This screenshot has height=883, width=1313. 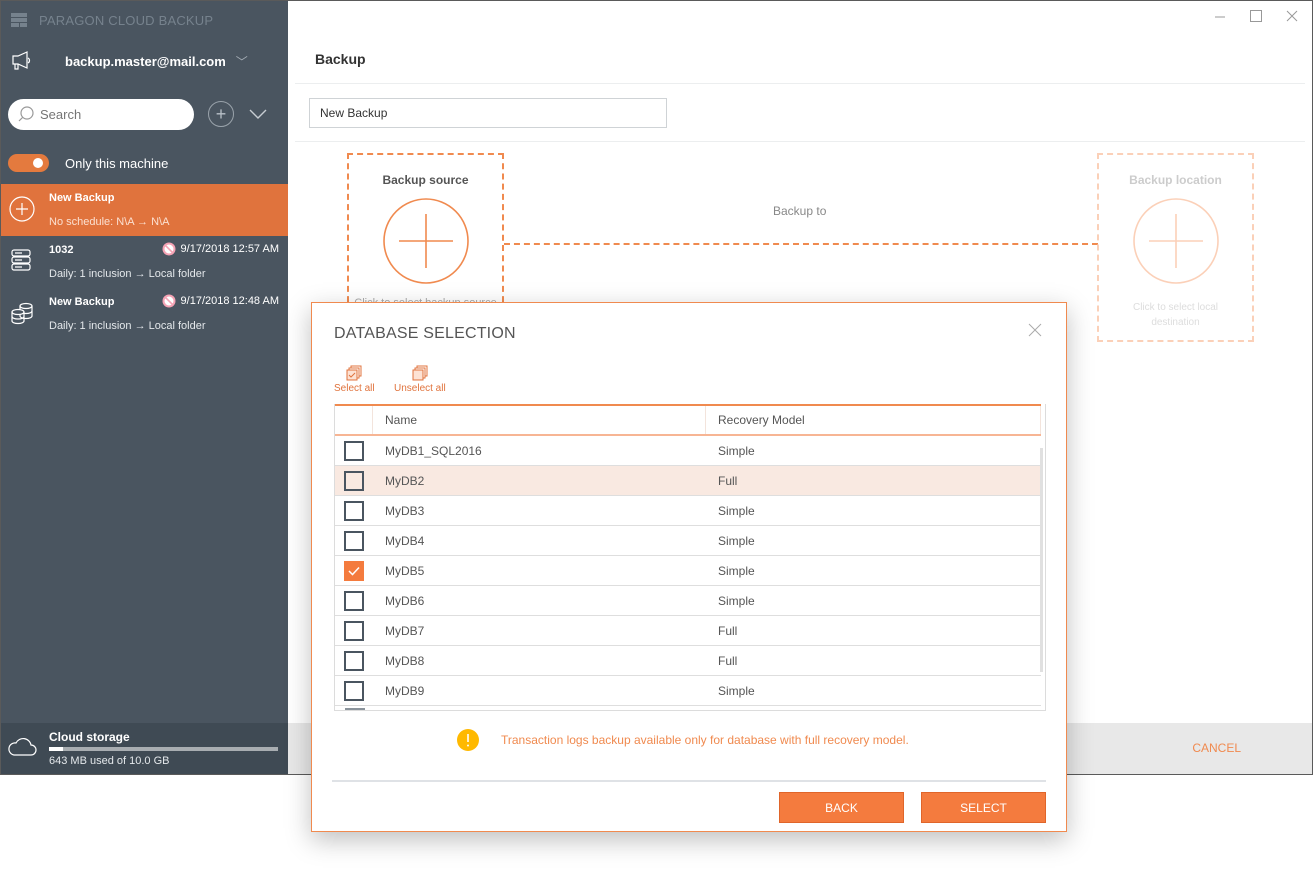 What do you see at coordinates (229, 301) in the screenshot?
I see `plan-date-text: 9/17/2018 12:48 AM` at bounding box center [229, 301].